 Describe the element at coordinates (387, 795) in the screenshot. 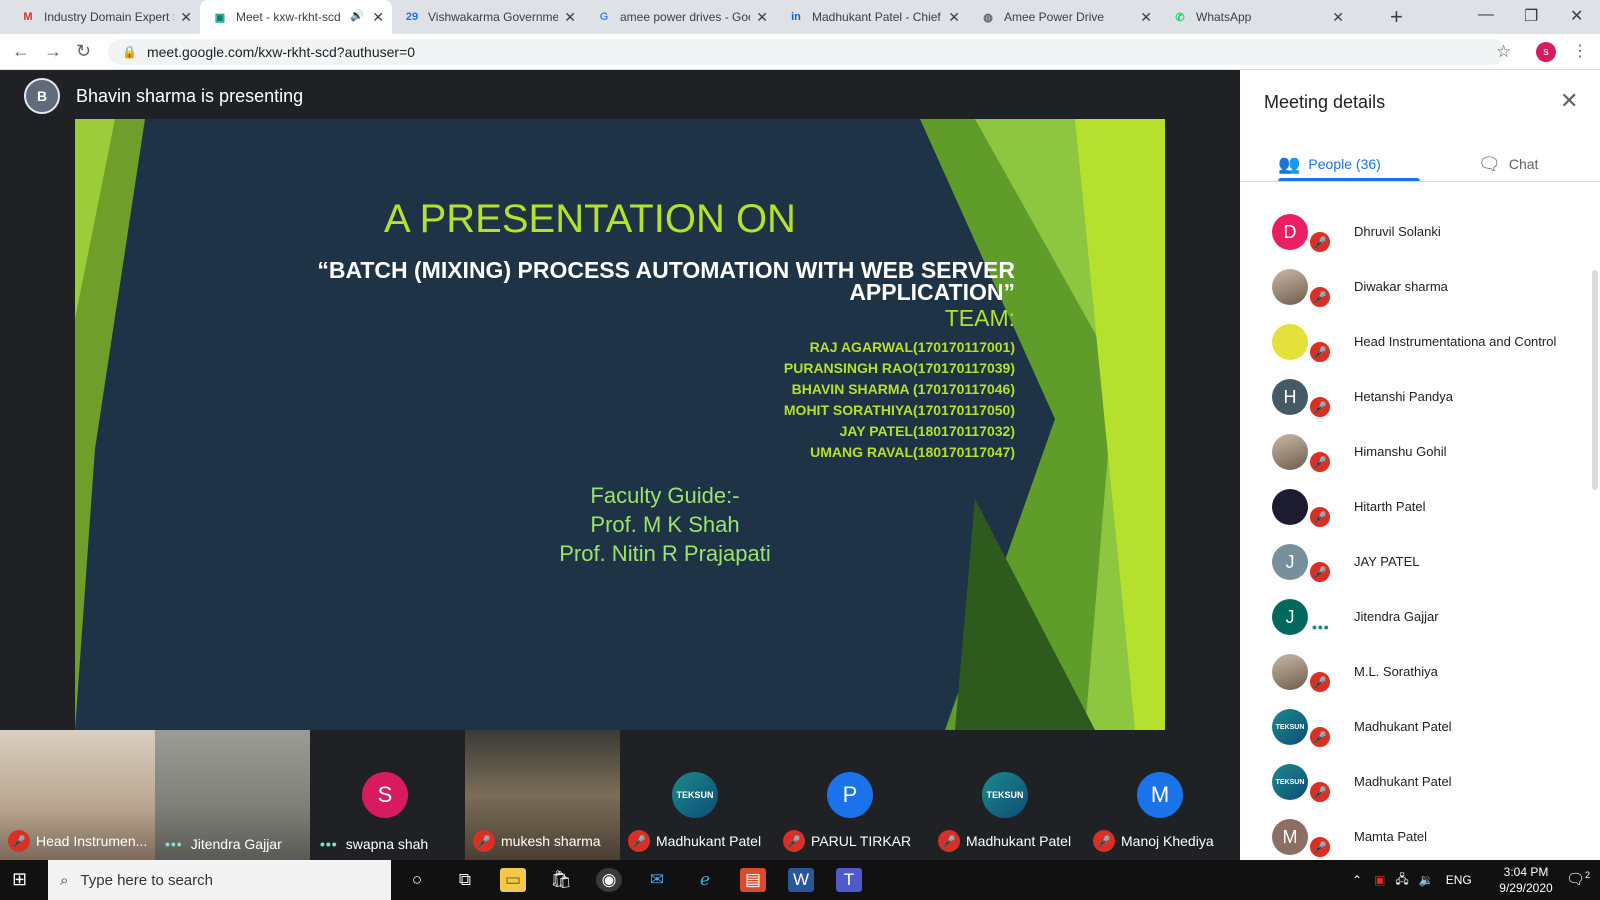

I see `participant-tile: S ••• swapna shah` at that location.